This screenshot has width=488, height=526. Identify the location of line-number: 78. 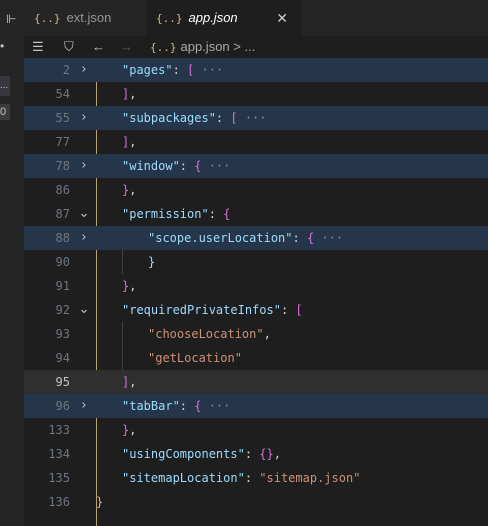
(62, 166).